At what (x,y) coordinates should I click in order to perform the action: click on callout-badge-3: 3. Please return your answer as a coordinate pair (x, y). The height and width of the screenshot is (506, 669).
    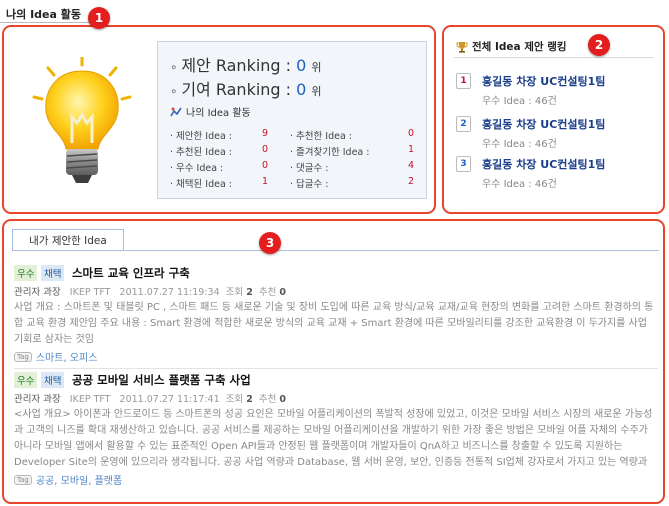
    Looking at the image, I should click on (270, 243).